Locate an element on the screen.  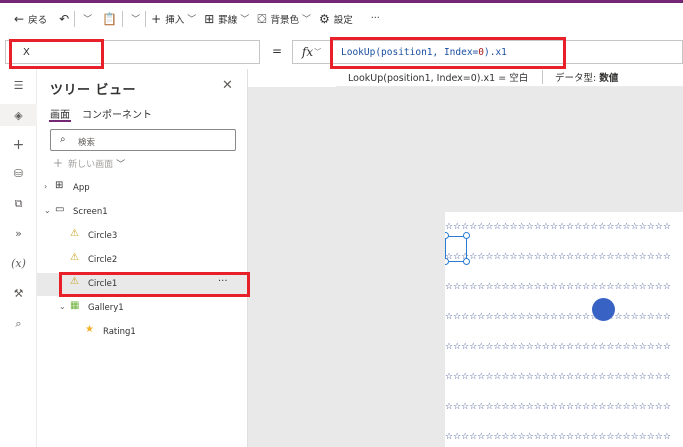
border-button: ⊞ 罫線 ﹀ is located at coordinates (226, 19).